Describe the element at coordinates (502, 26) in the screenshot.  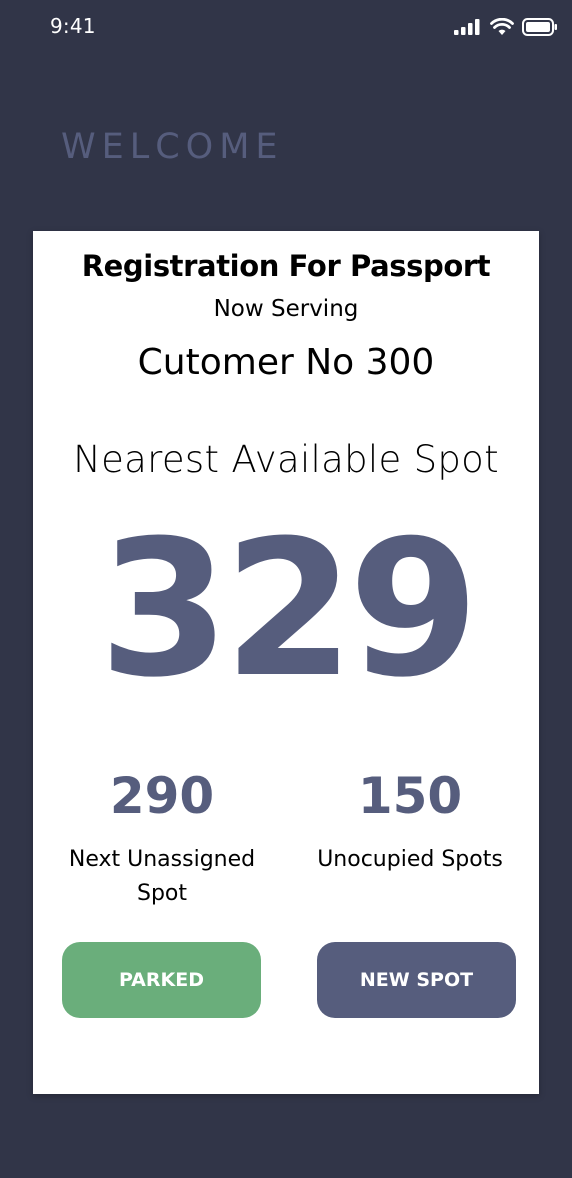
I see `wifi-icon` at that location.